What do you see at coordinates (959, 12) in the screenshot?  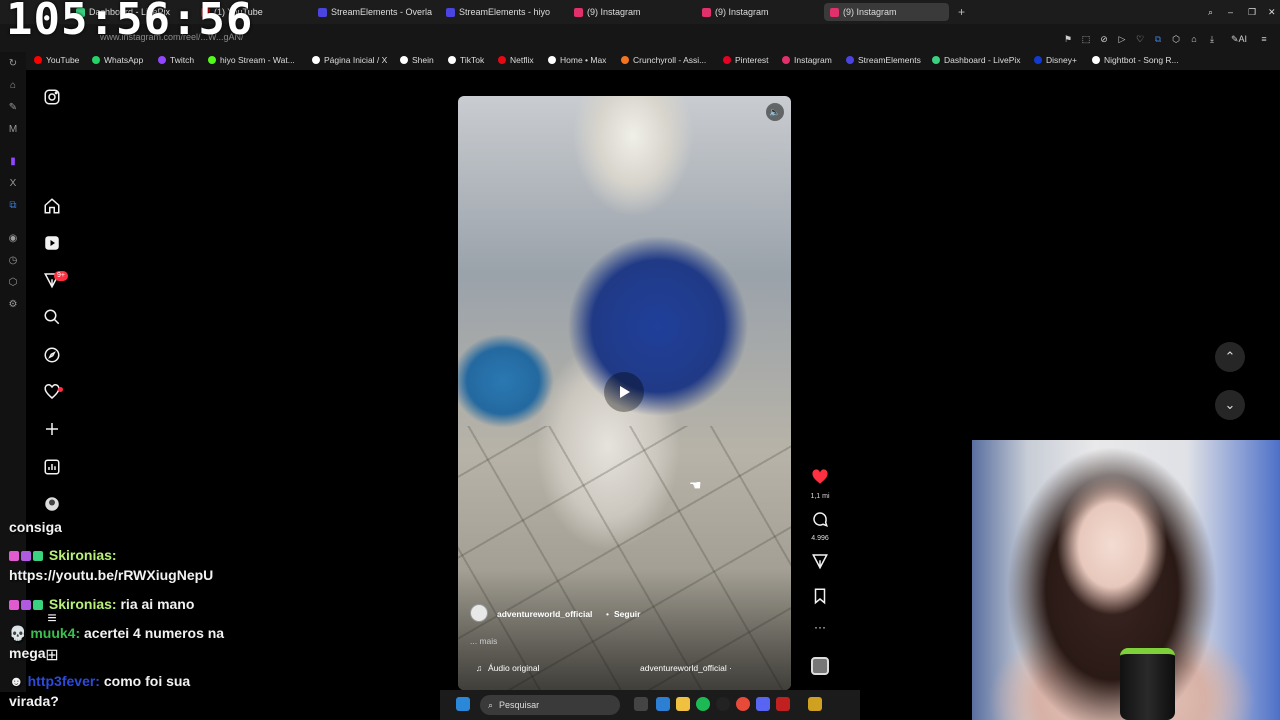 I see `new-tab-button: +` at bounding box center [959, 12].